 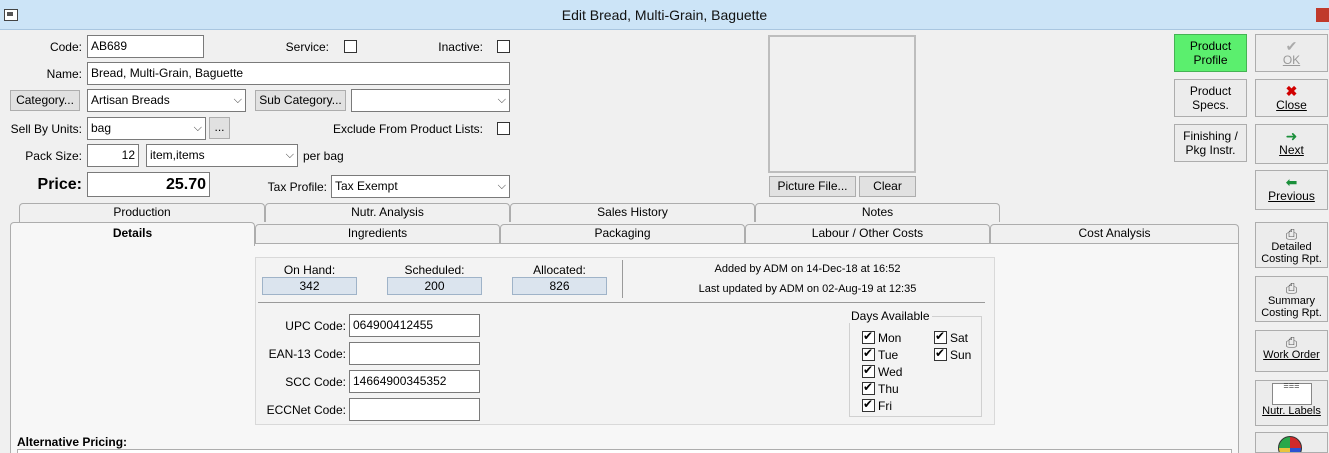 I want to click on service-label: Service:, so click(x=307, y=47).